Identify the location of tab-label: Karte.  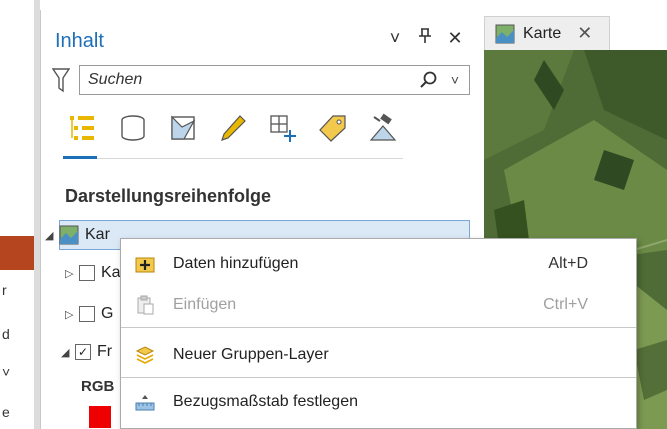
(542, 33).